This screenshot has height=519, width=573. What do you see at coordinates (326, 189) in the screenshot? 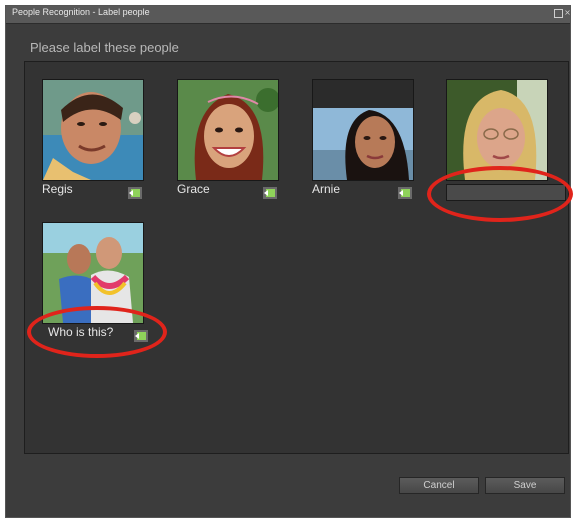
I see `person-name: Arnie` at bounding box center [326, 189].